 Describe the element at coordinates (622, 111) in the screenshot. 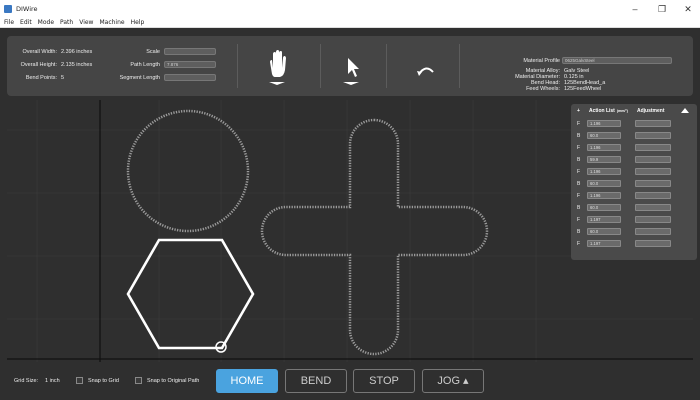

I see `action-list-unit: (mm/°)` at that location.